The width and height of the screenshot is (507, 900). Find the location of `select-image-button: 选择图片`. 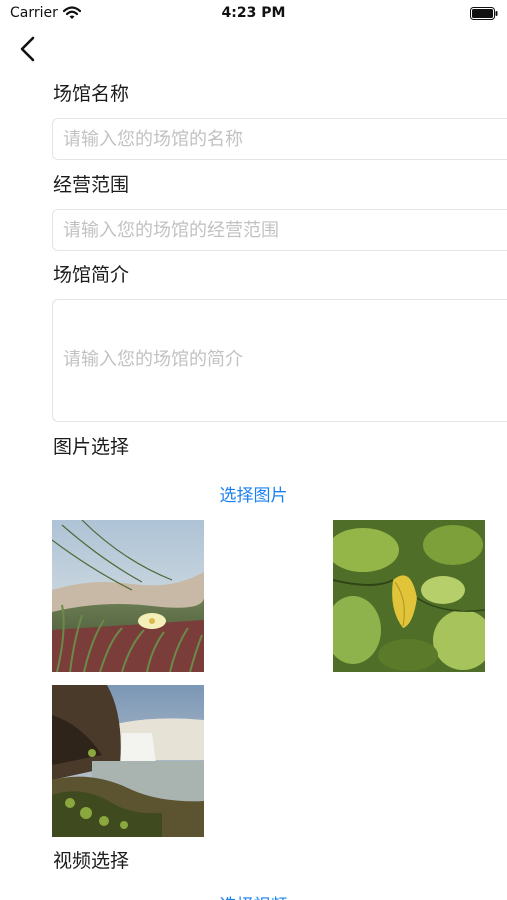

select-image-button: 选择图片 is located at coordinates (253, 493).